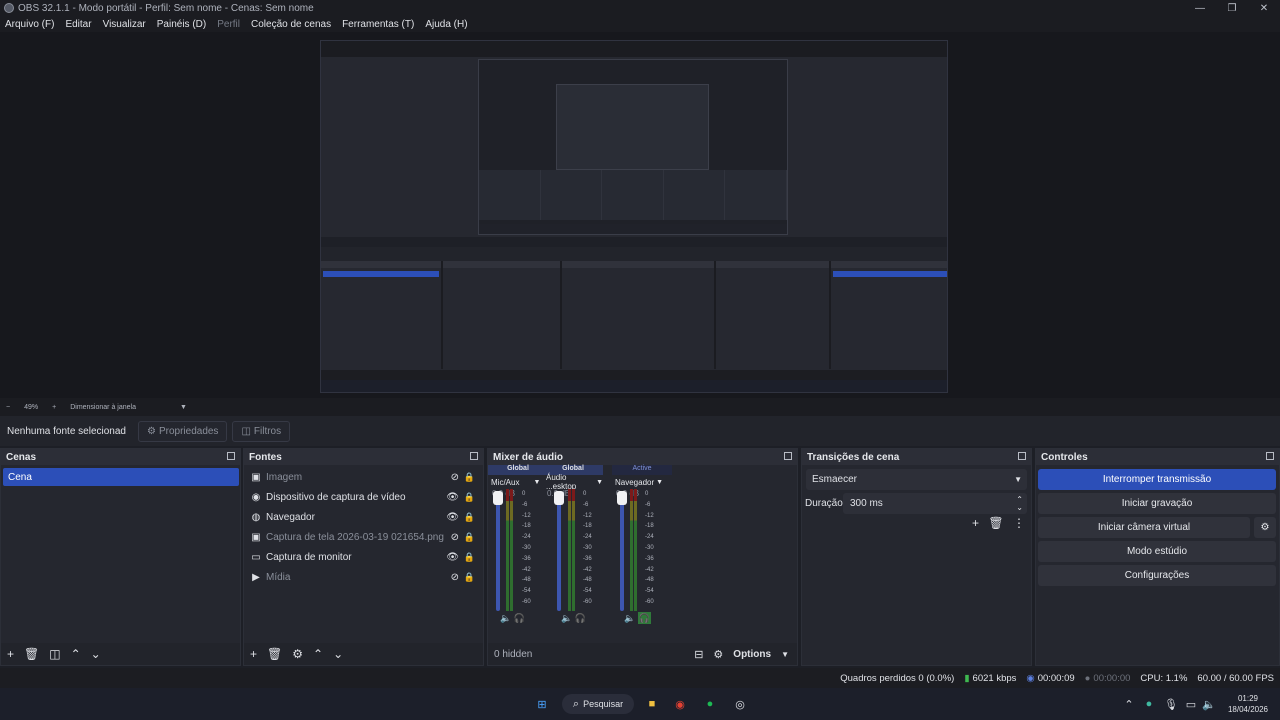 This screenshot has height=720, width=1280. I want to click on layout-icon: ⊟, so click(698, 654).